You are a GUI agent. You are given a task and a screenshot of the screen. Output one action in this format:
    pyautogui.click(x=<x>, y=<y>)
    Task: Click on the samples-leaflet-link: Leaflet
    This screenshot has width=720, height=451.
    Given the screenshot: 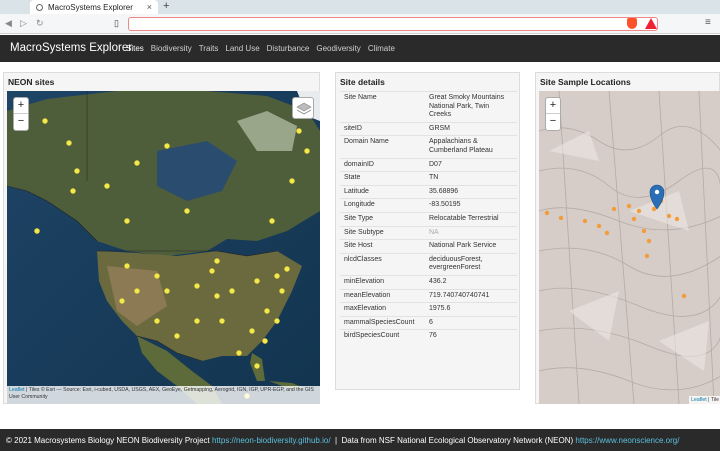 What is the action you would take?
    pyautogui.click(x=699, y=400)
    